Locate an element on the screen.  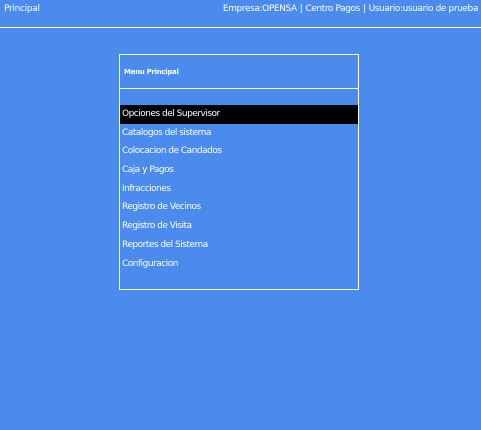
menu-item-infractions: Infracciones is located at coordinates (239, 189).